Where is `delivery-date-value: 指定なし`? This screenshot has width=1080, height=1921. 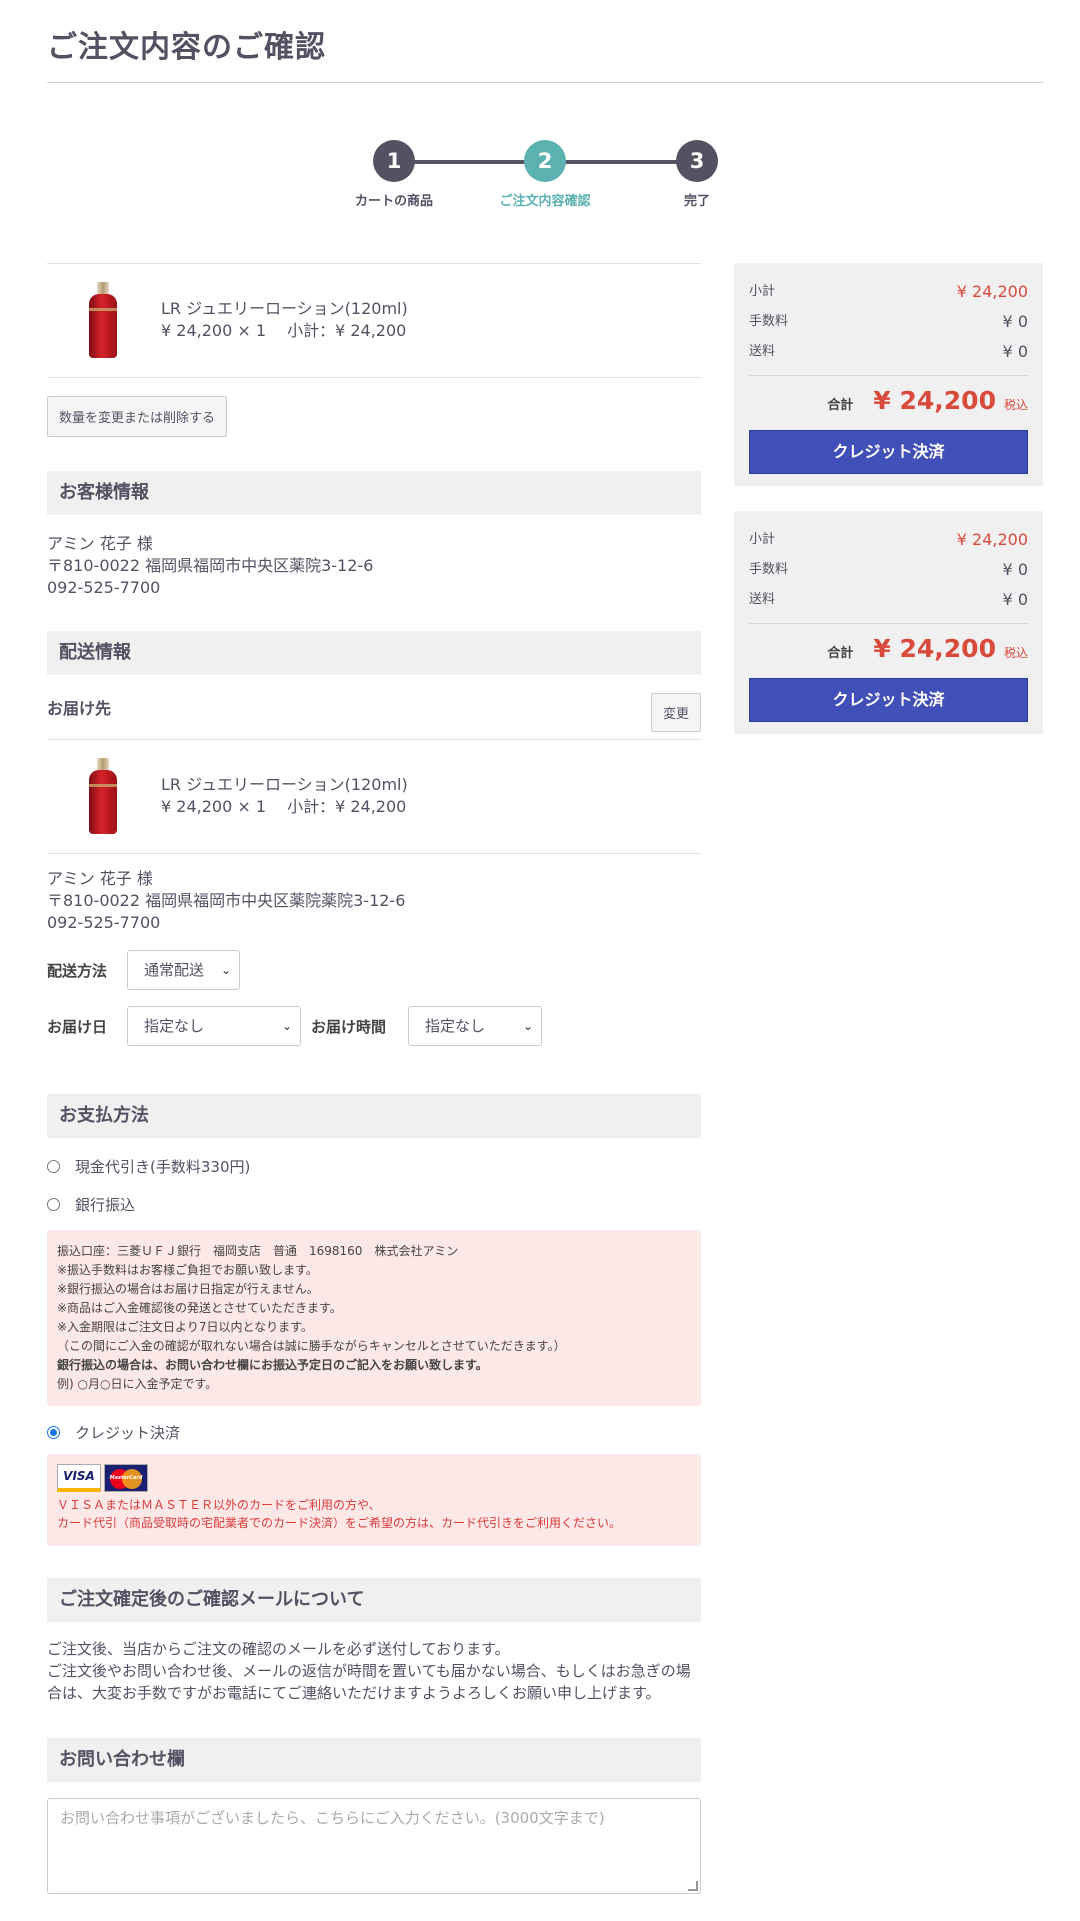 delivery-date-value: 指定なし is located at coordinates (174, 1026).